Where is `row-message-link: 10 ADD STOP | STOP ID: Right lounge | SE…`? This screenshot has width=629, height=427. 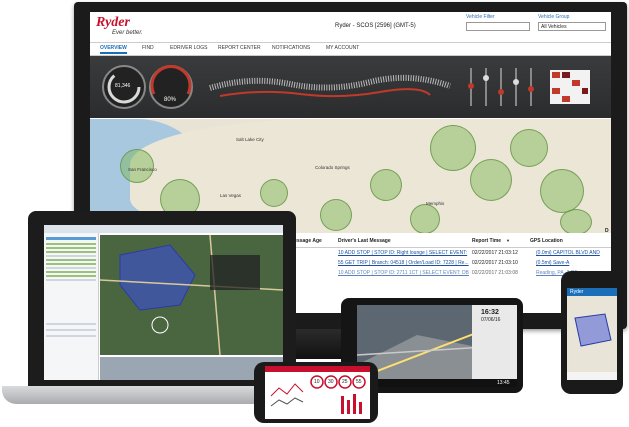
row-message-link: 10 ADD STOP | STOP ID: Right lounge | SE… is located at coordinates (402, 253).